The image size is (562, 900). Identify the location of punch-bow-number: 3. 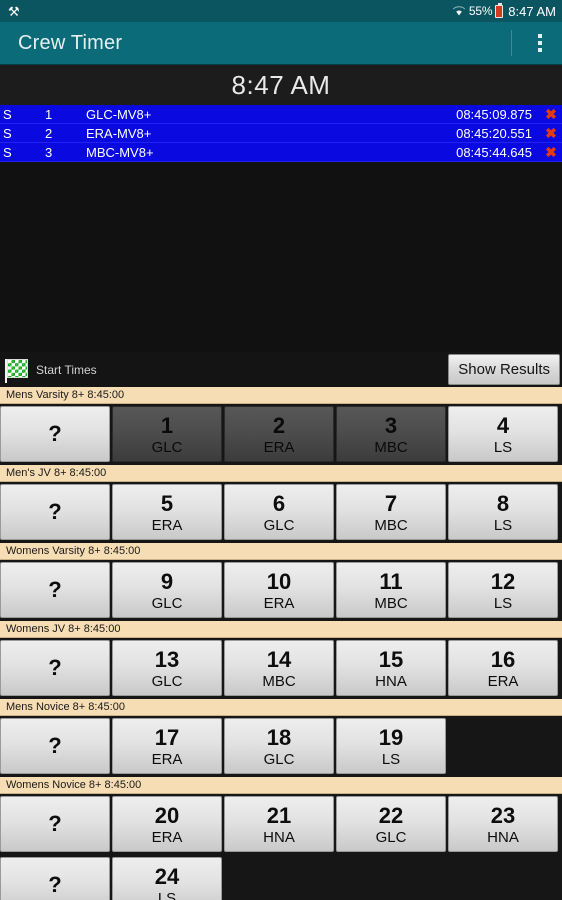
(49, 152).